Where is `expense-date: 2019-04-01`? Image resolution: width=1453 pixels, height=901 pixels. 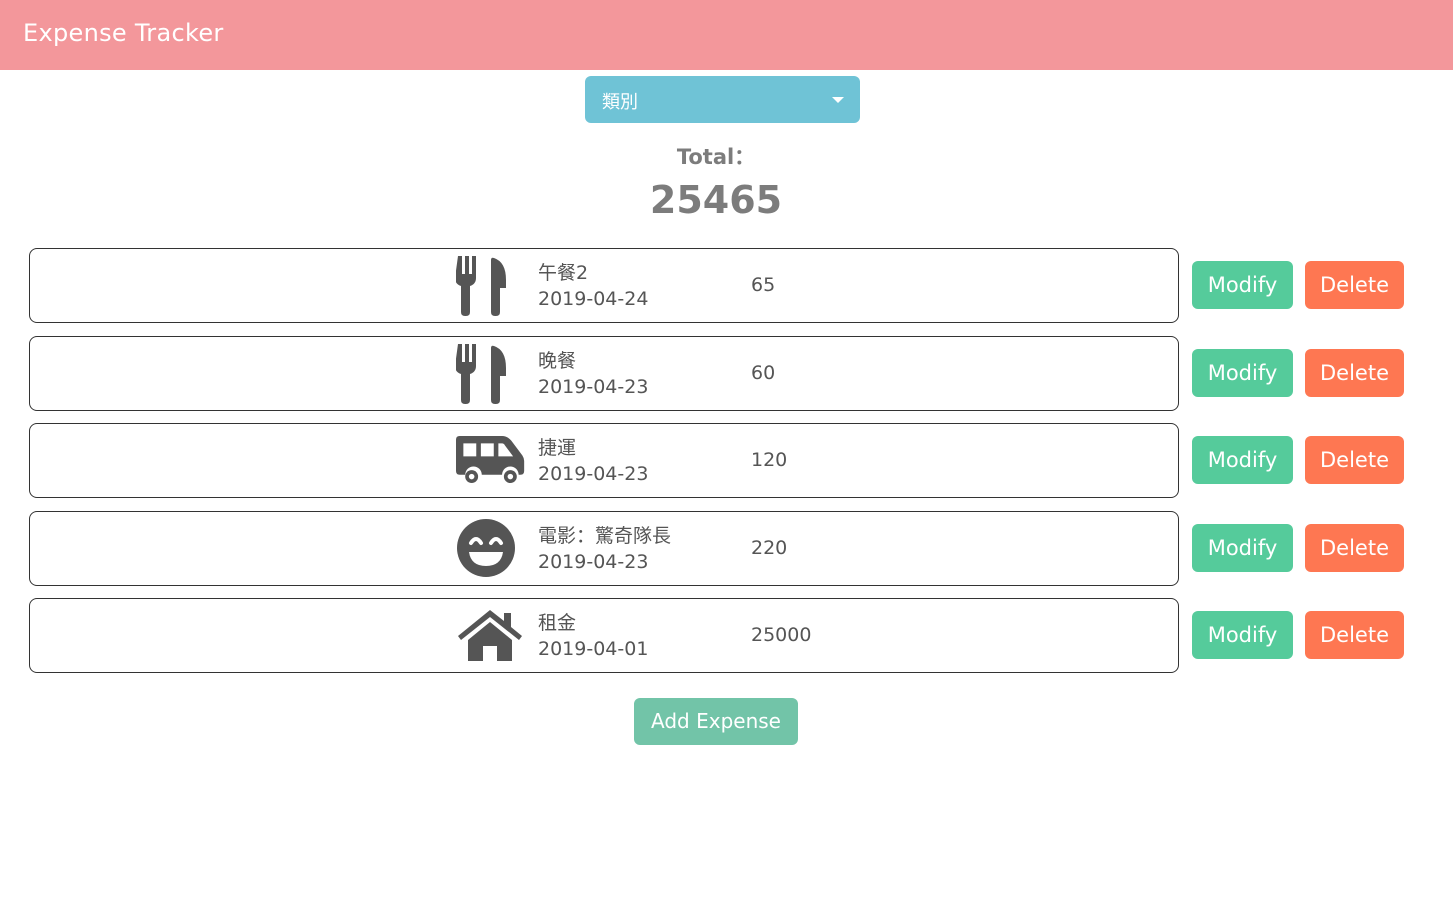 expense-date: 2019-04-01 is located at coordinates (593, 649).